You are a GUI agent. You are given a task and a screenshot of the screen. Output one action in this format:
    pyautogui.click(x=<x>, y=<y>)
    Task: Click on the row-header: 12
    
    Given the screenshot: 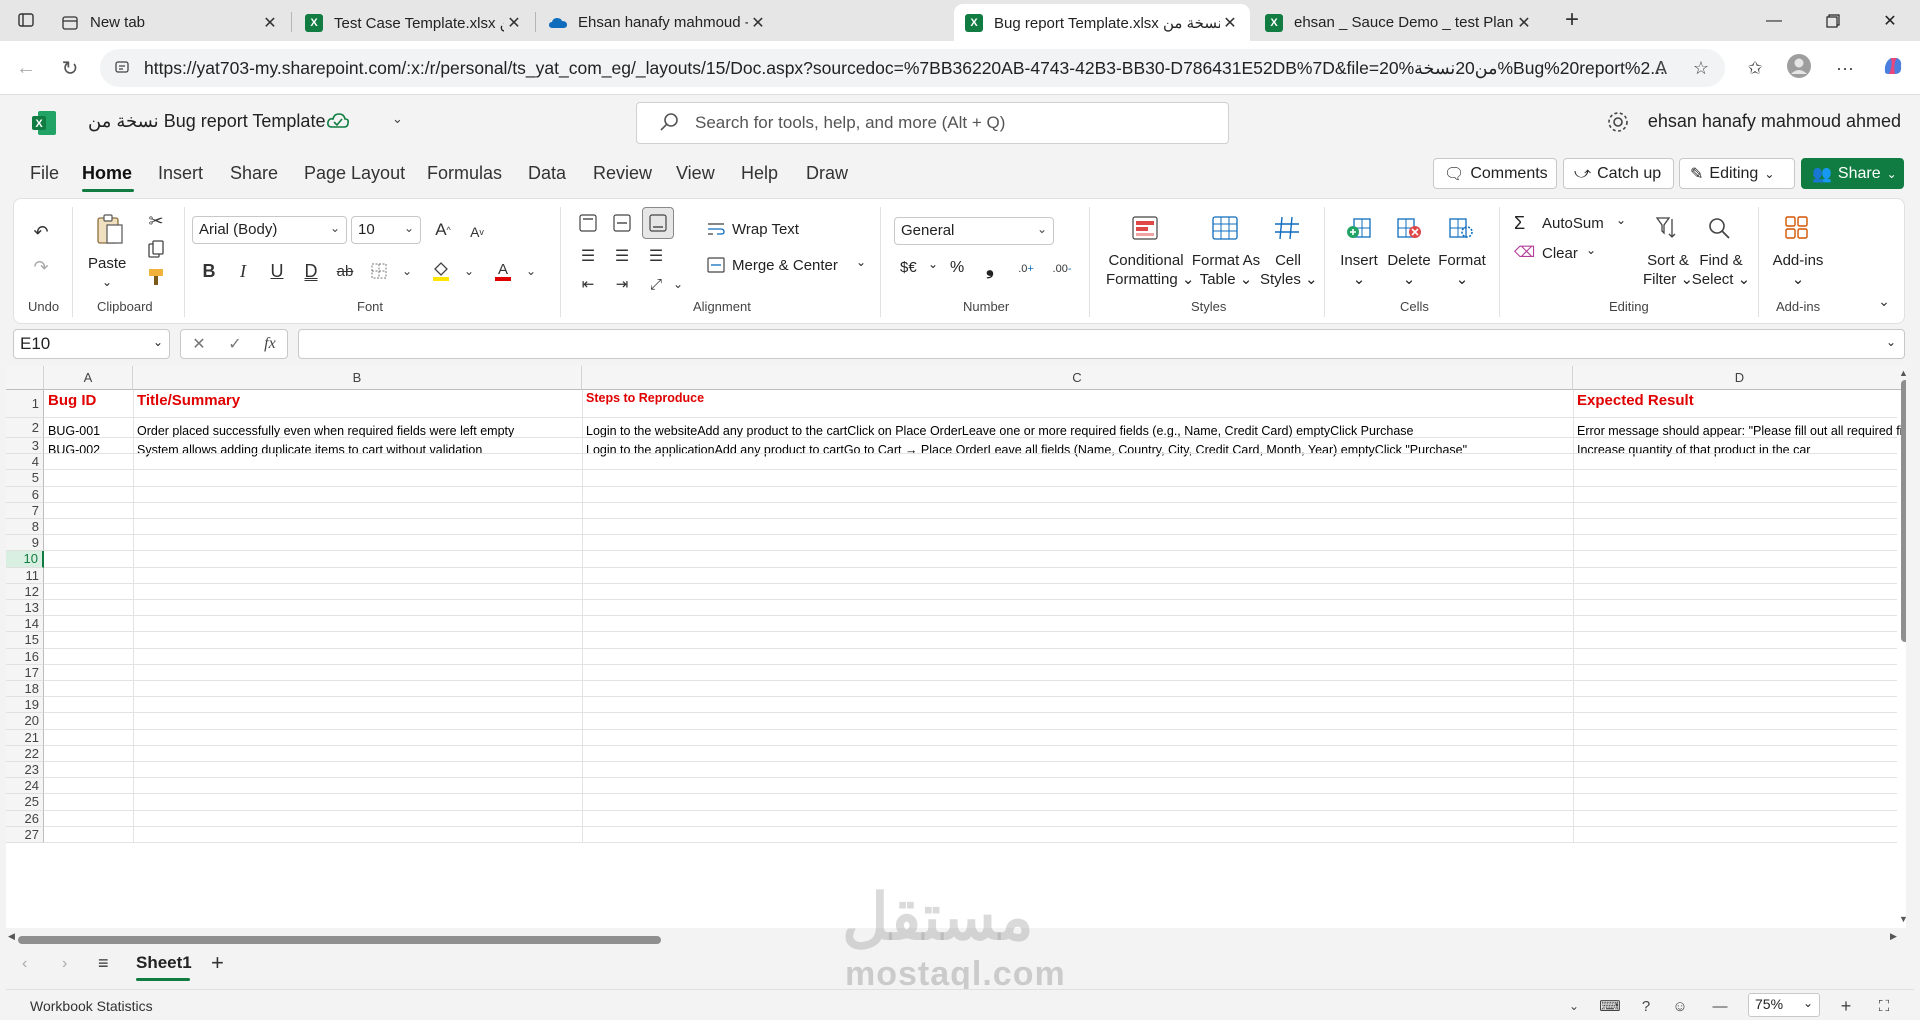 What is the action you would take?
    pyautogui.click(x=25, y=591)
    